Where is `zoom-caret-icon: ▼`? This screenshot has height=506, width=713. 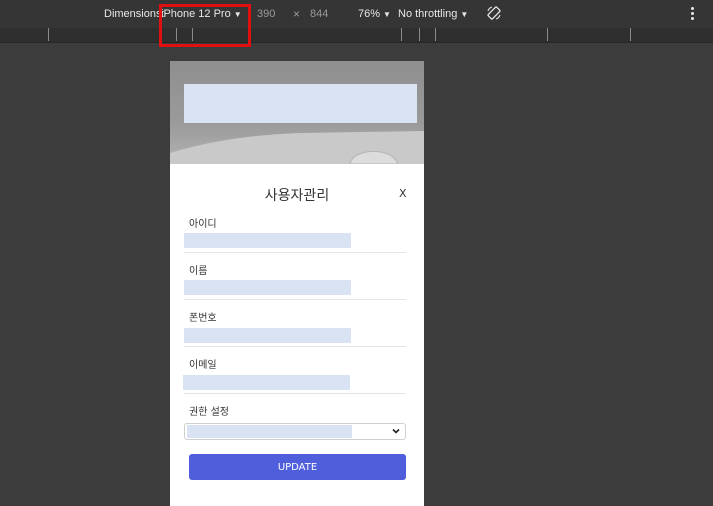
zoom-caret-icon: ▼ is located at coordinates (387, 14).